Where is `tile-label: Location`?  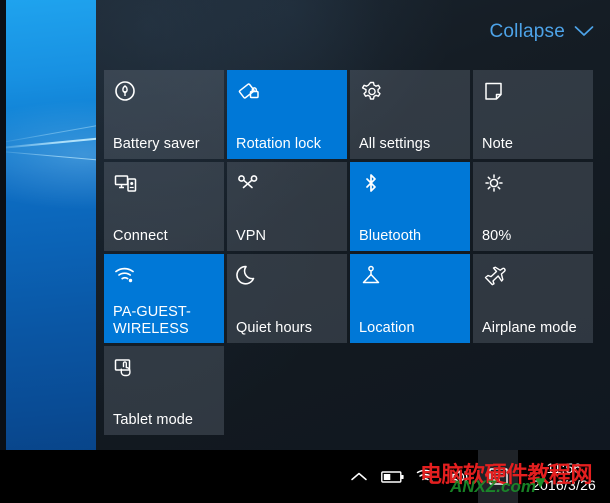
tile-label: Location is located at coordinates (387, 328).